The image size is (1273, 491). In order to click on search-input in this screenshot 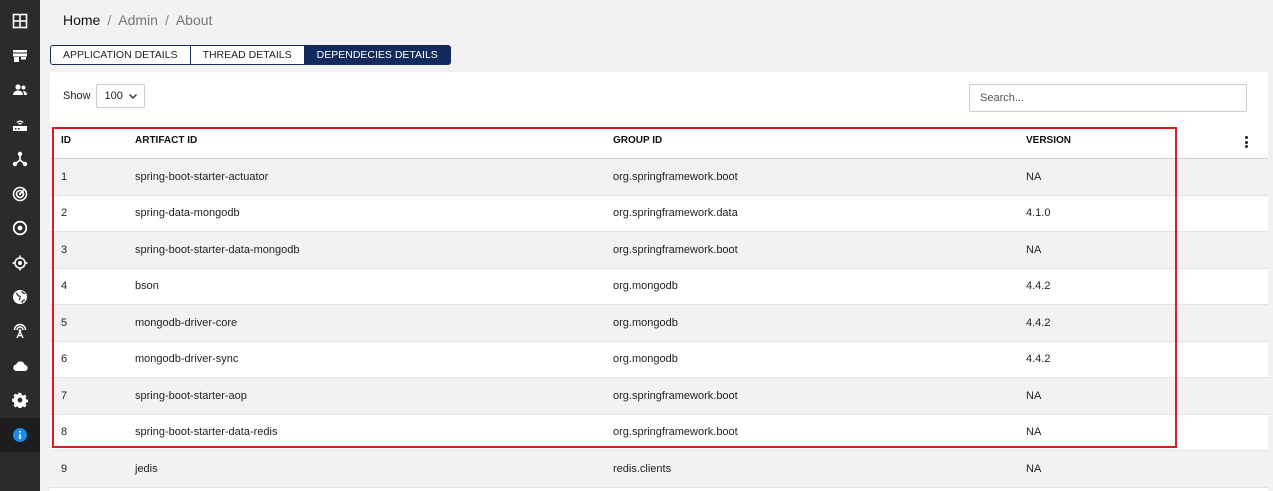, I will do `click(1108, 98)`.